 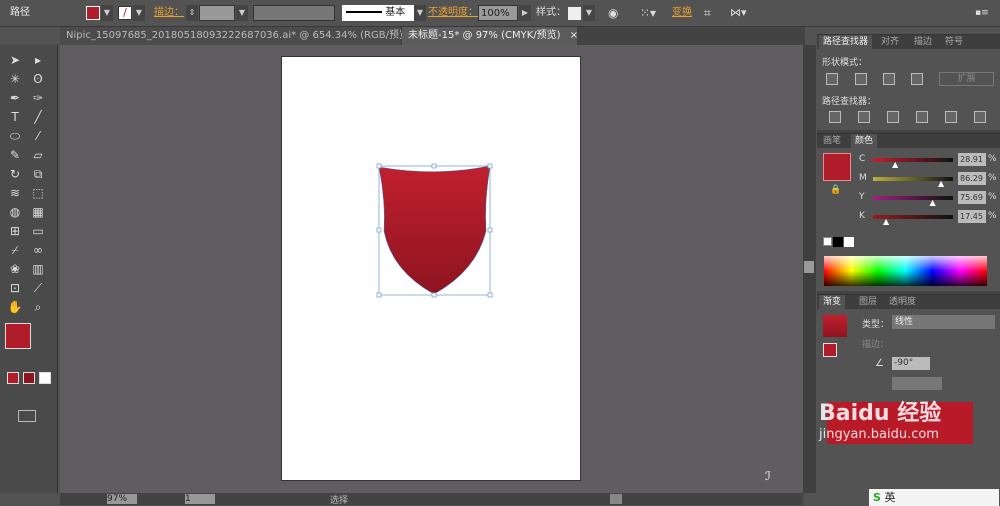 What do you see at coordinates (107, 13) in the screenshot?
I see `fill-dropdown: ▼` at bounding box center [107, 13].